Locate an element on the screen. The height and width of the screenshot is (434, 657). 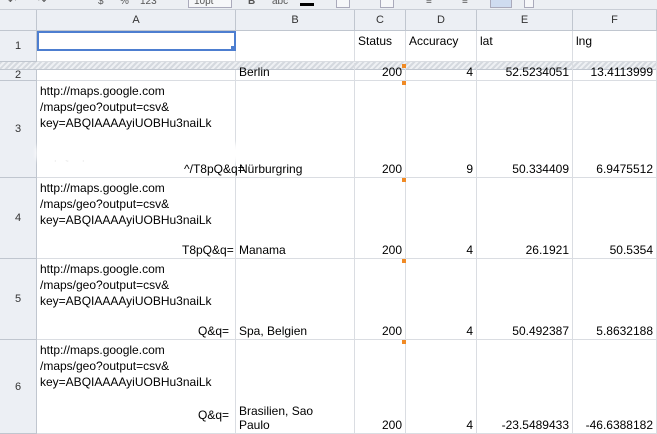
cell-d3: 9 is located at coordinates (441, 129).